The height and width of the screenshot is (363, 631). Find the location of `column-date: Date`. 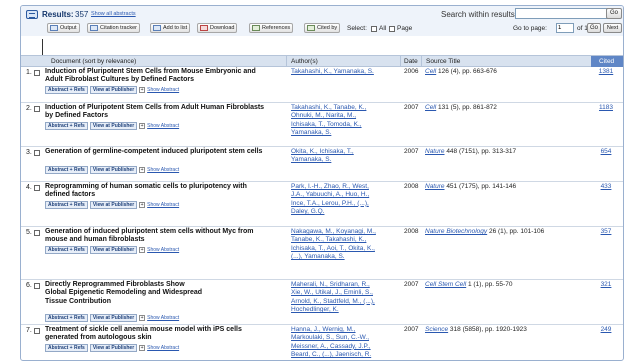

column-date: Date is located at coordinates (411, 61).